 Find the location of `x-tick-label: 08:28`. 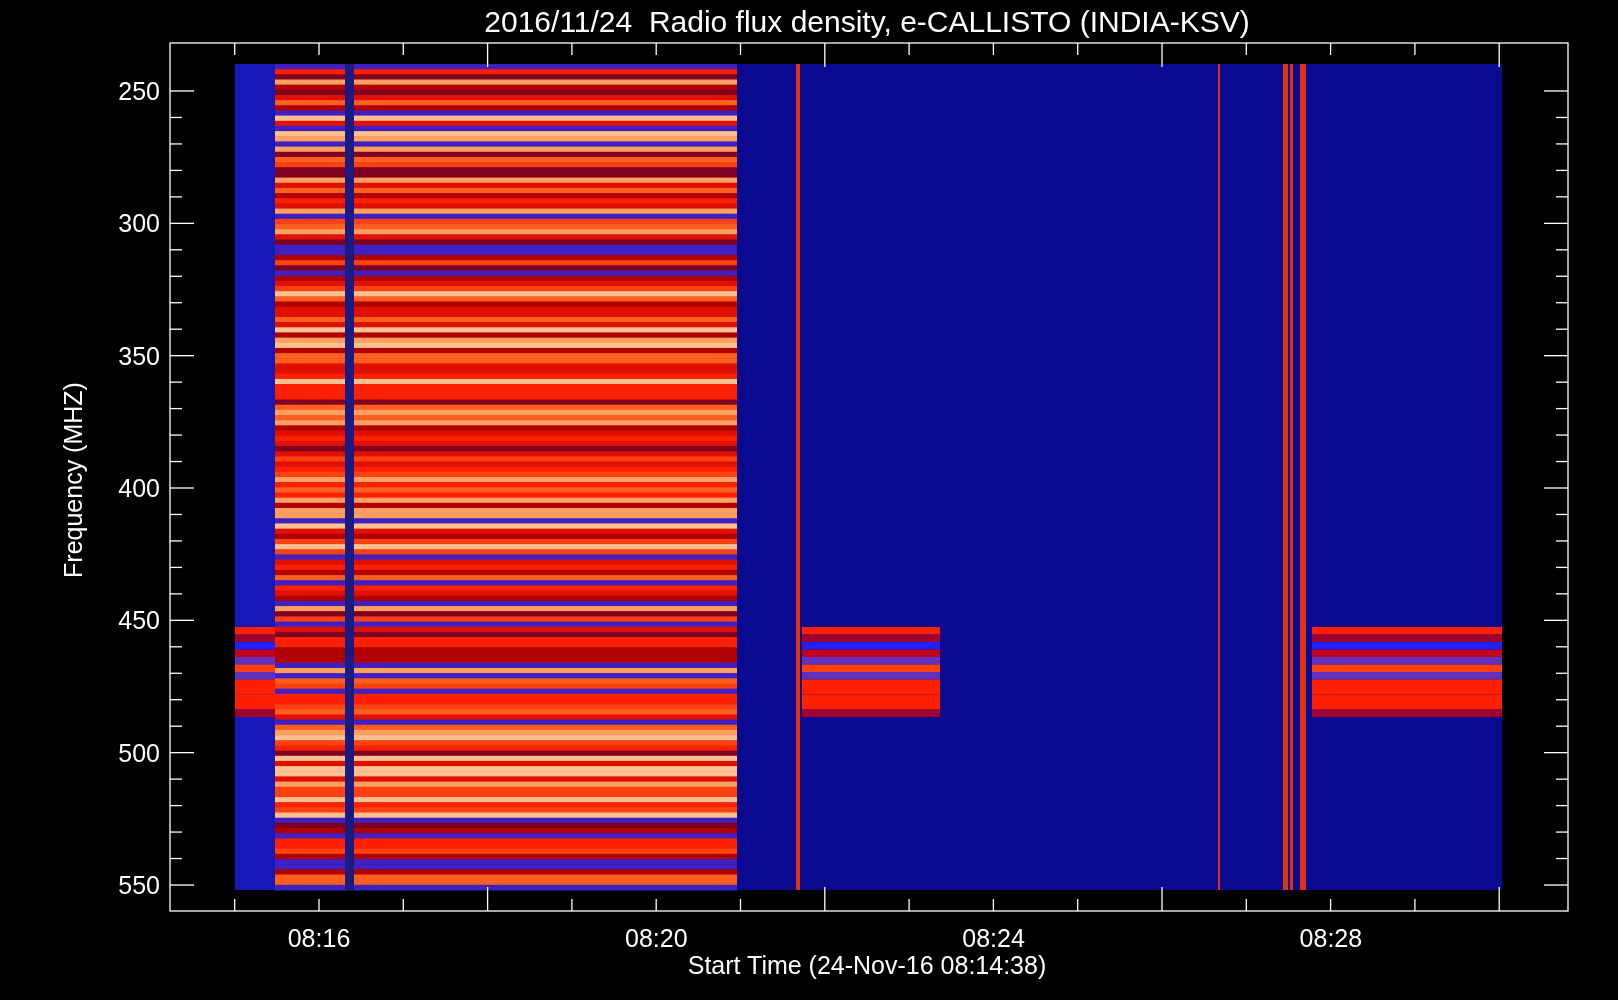

x-tick-label: 08:28 is located at coordinates (1331, 938).